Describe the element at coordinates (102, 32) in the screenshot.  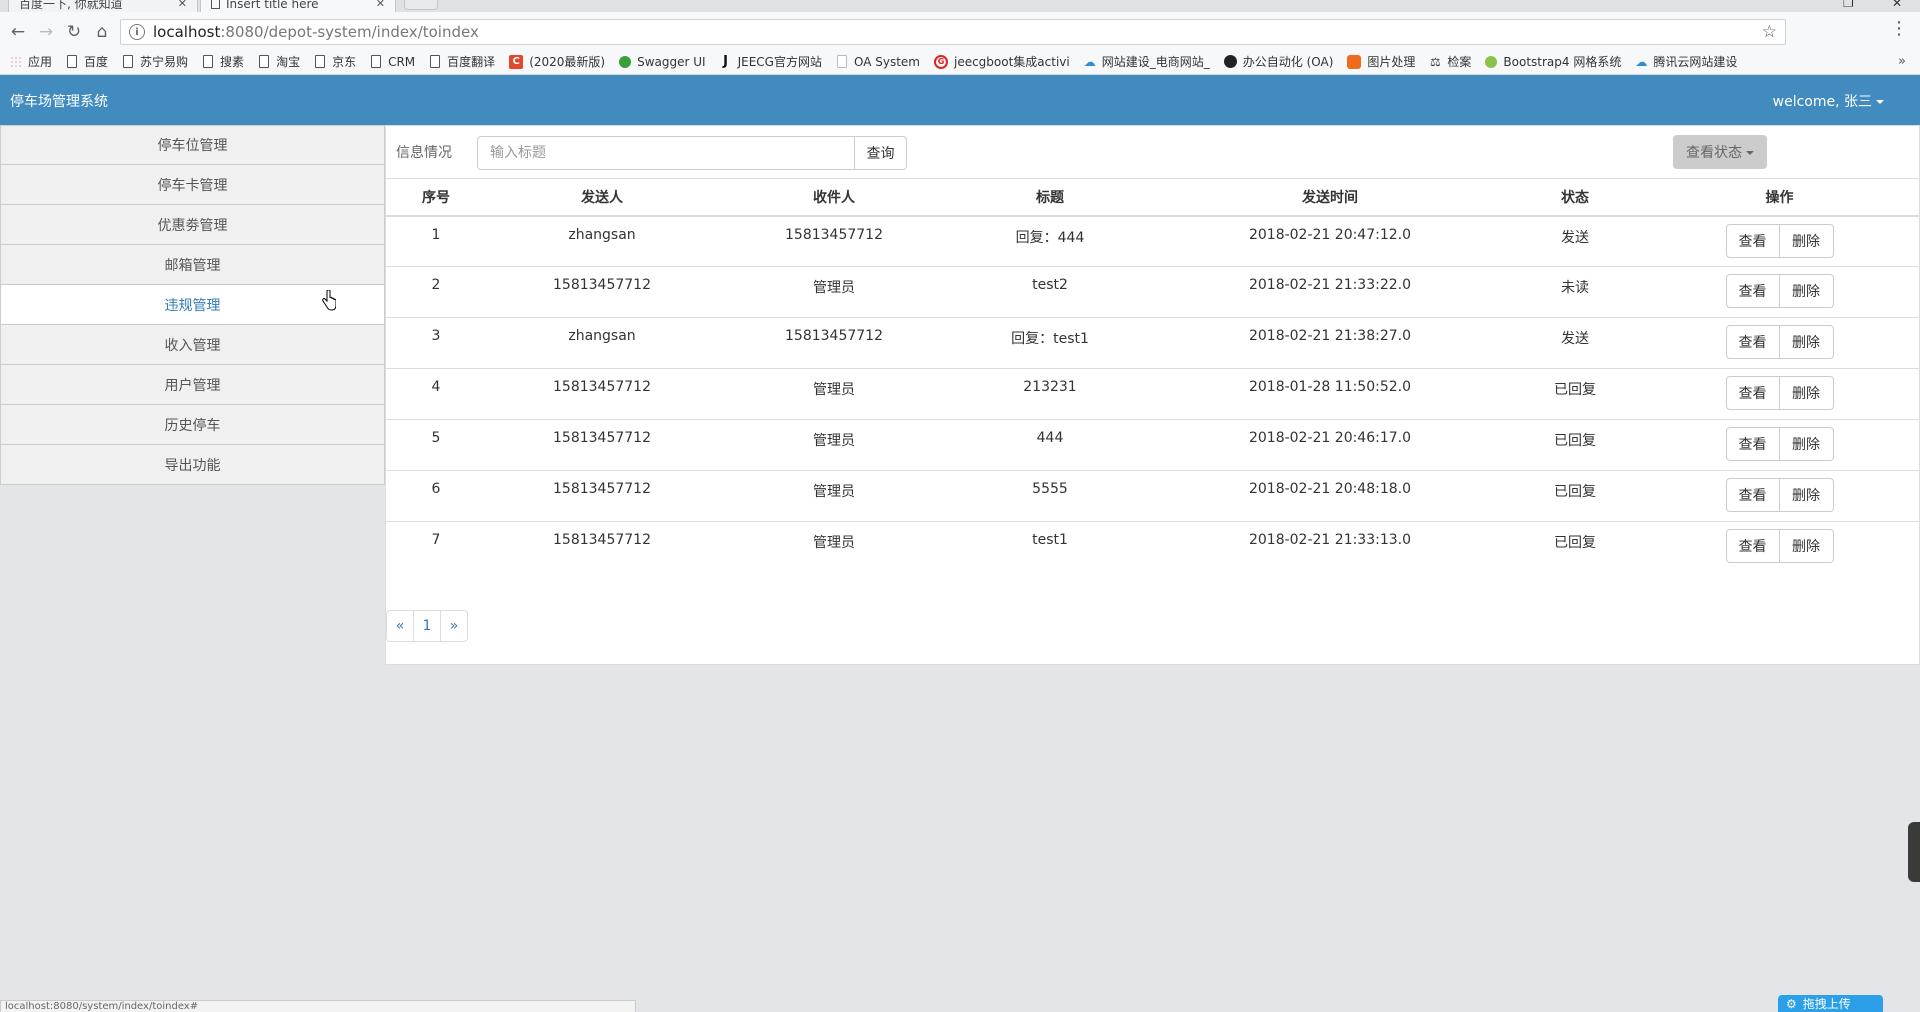
I see `home-icon: ⌂` at that location.